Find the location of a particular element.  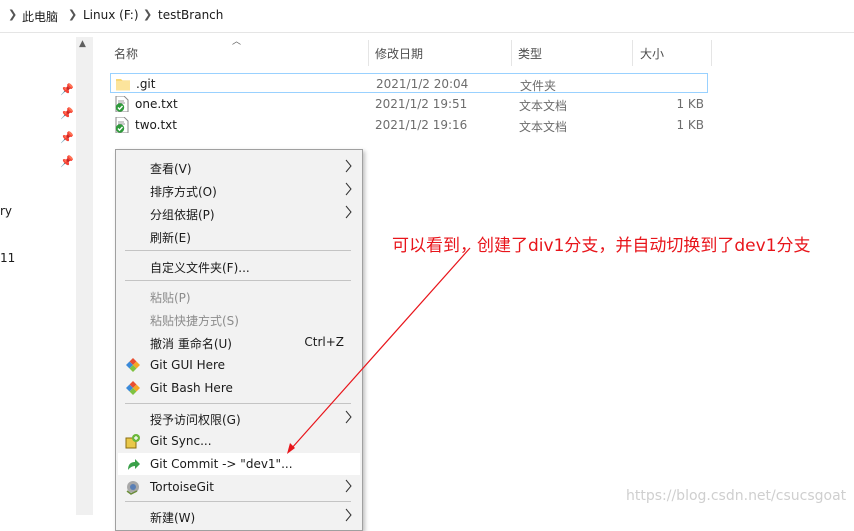

scroll-up-arrow-icon: ▲ is located at coordinates (82, 44).